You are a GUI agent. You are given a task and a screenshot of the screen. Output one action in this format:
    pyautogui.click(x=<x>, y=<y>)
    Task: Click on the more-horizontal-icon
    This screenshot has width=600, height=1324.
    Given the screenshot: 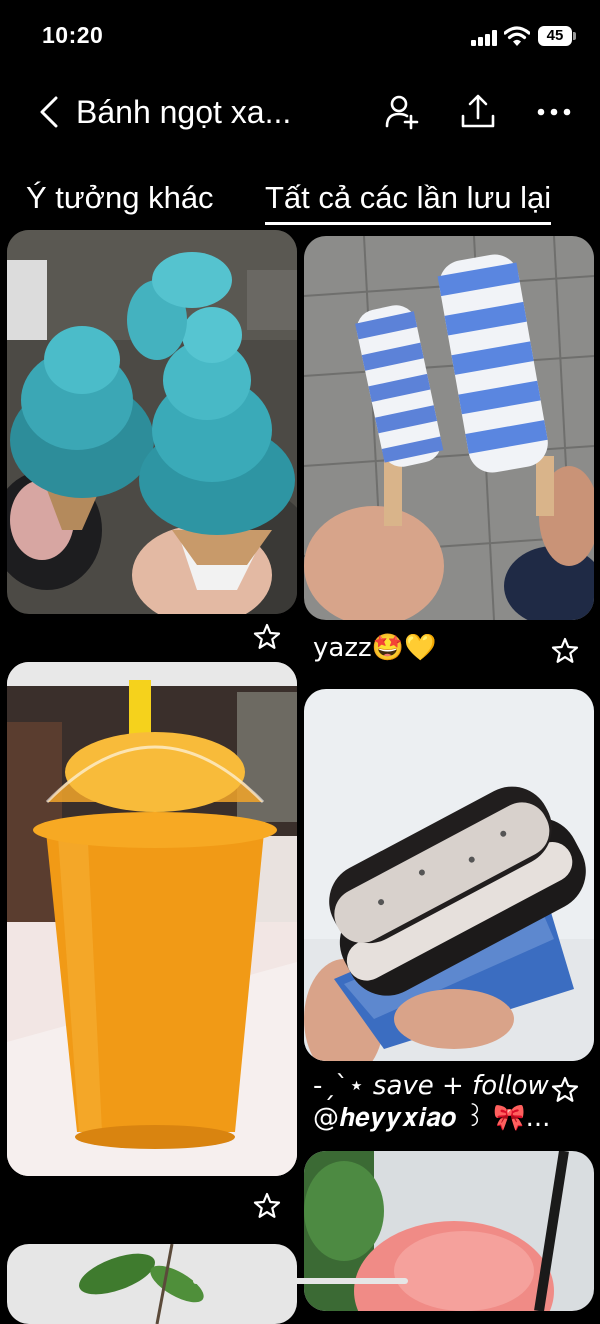 What is the action you would take?
    pyautogui.click(x=554, y=112)
    